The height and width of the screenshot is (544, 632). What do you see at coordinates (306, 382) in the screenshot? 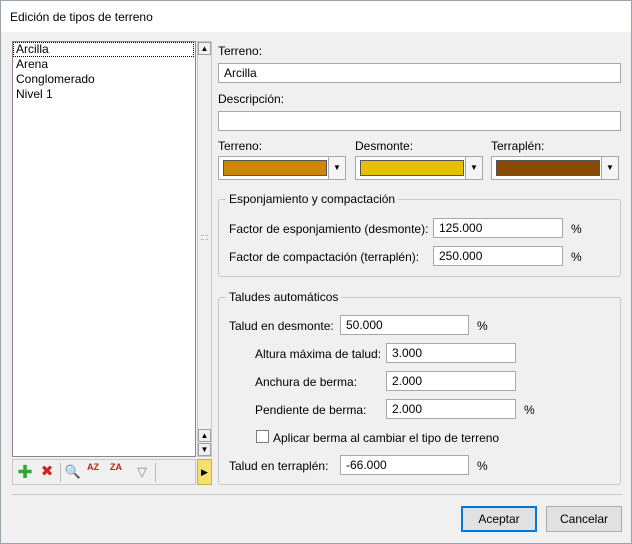
I see `anchura-label: Anchura de berma:` at bounding box center [306, 382].